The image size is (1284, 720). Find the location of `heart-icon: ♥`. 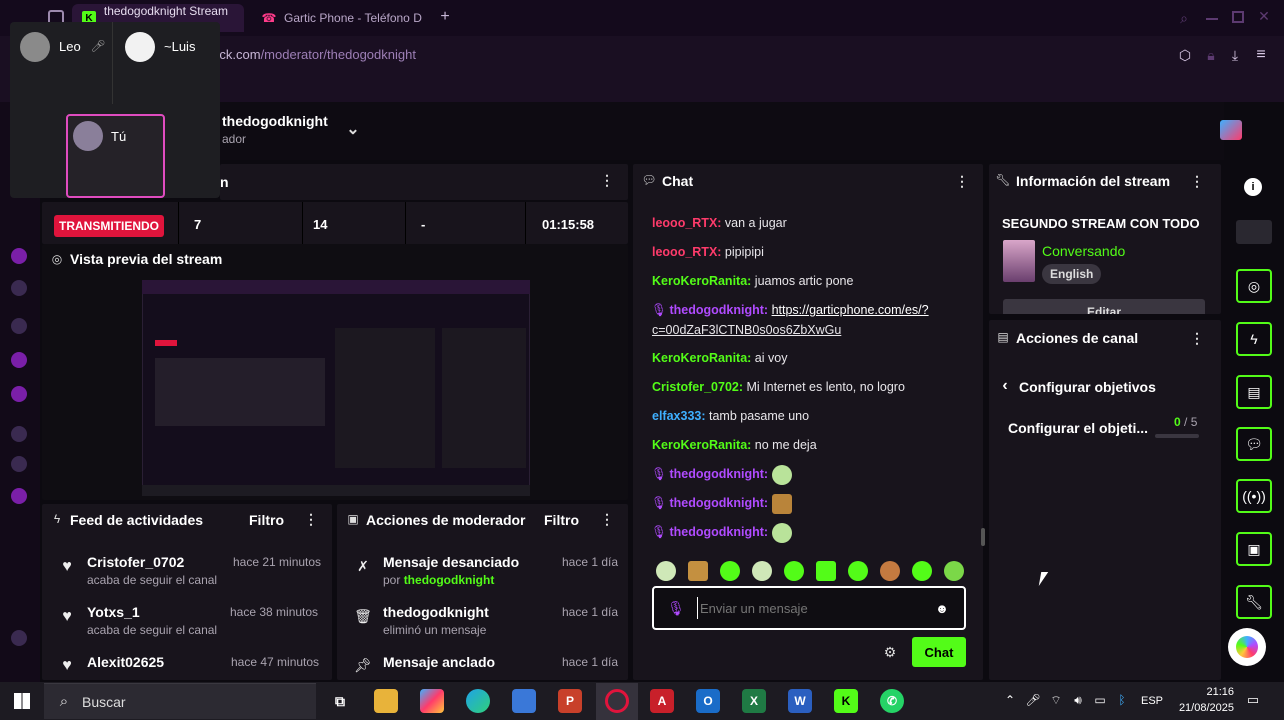

heart-icon: ♥ is located at coordinates (67, 616).